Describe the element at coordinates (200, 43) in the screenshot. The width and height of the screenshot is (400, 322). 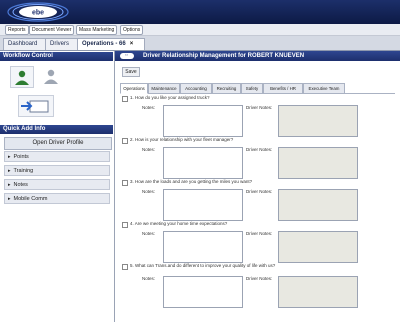
I see `tab-bar: Dashboard Drivers Operations - 66 ×` at that location.